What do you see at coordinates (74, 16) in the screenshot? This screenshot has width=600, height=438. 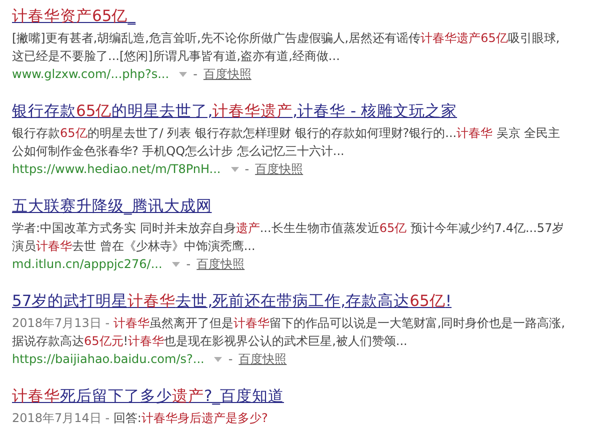 I see `result-title: 计春华资产65亿_` at bounding box center [74, 16].